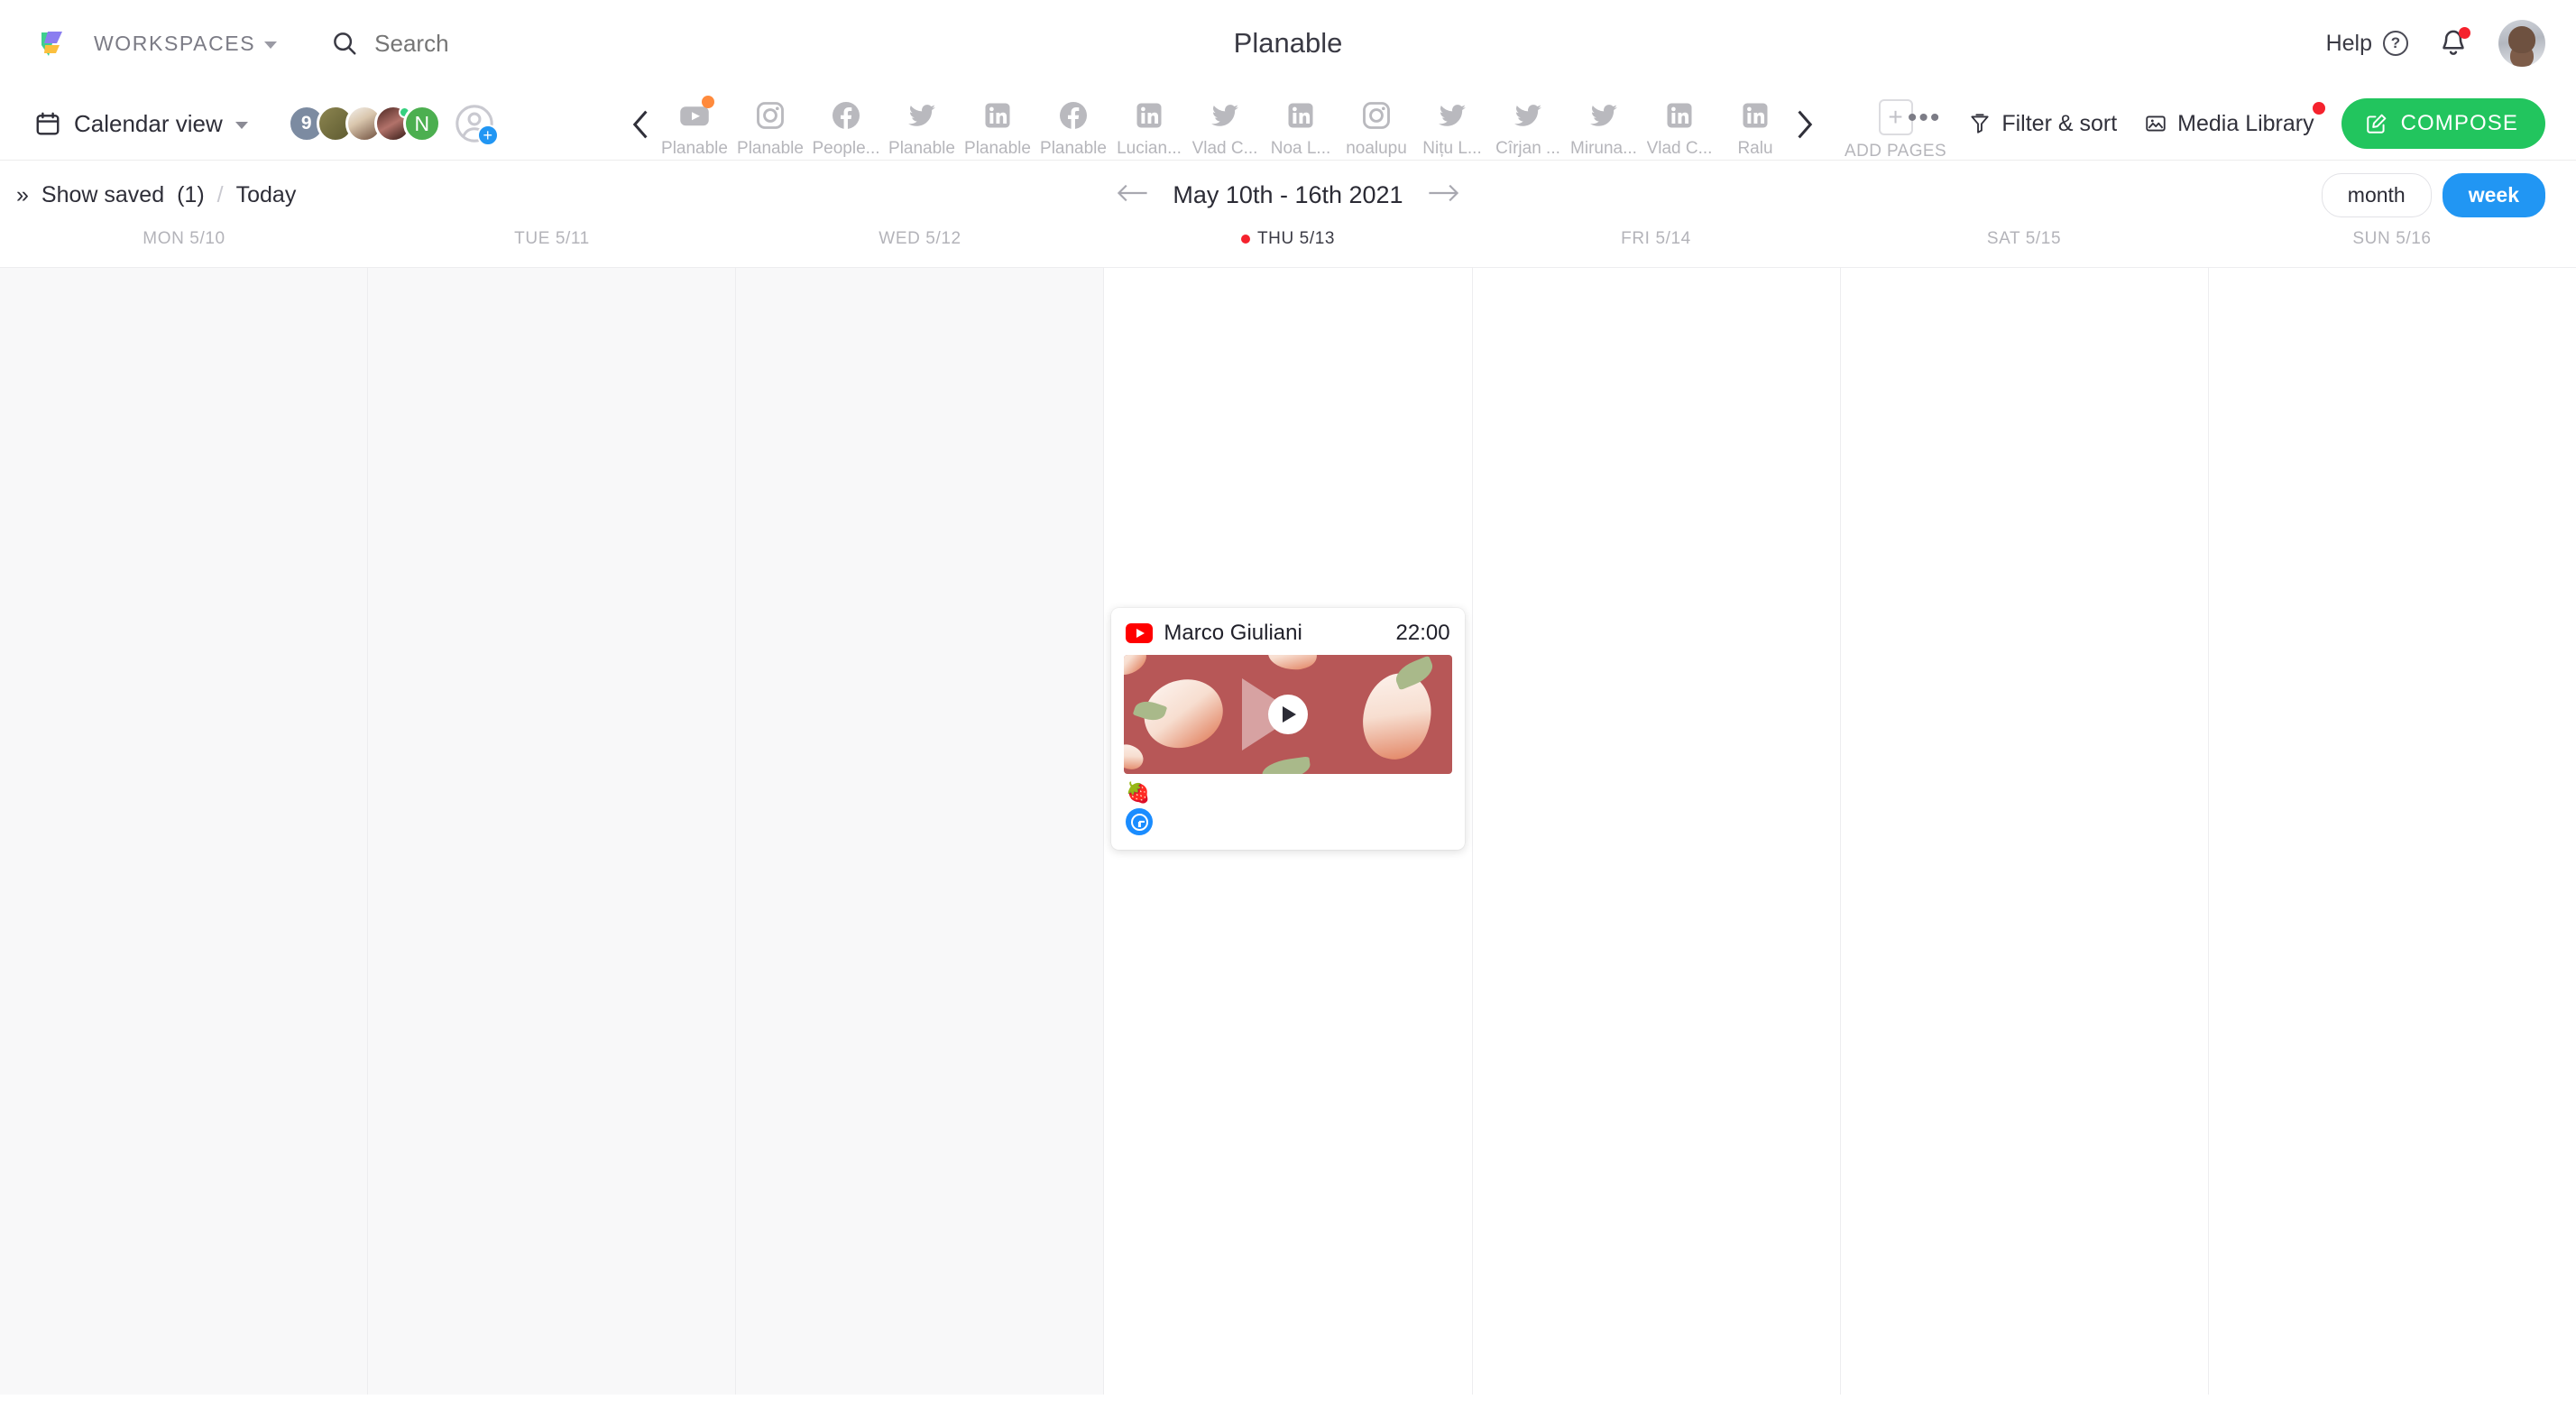  What do you see at coordinates (1296, 238) in the screenshot?
I see `day-header-label: THU 5/13` at bounding box center [1296, 238].